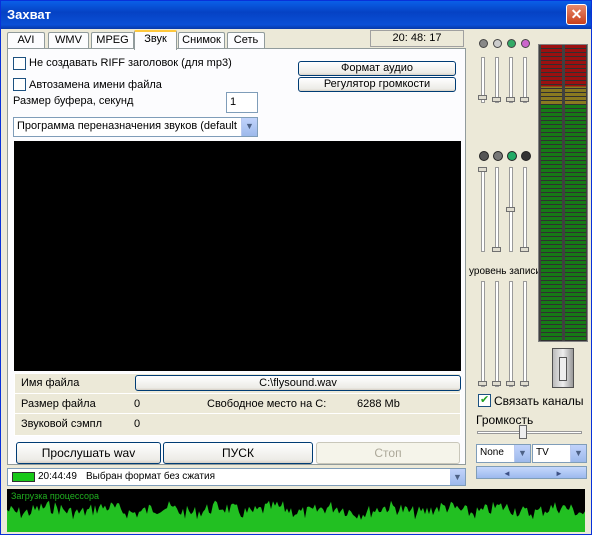 The width and height of the screenshot is (592, 535). Describe the element at coordinates (388, 453) in the screenshot. I see `stop-button: Стоп` at that location.